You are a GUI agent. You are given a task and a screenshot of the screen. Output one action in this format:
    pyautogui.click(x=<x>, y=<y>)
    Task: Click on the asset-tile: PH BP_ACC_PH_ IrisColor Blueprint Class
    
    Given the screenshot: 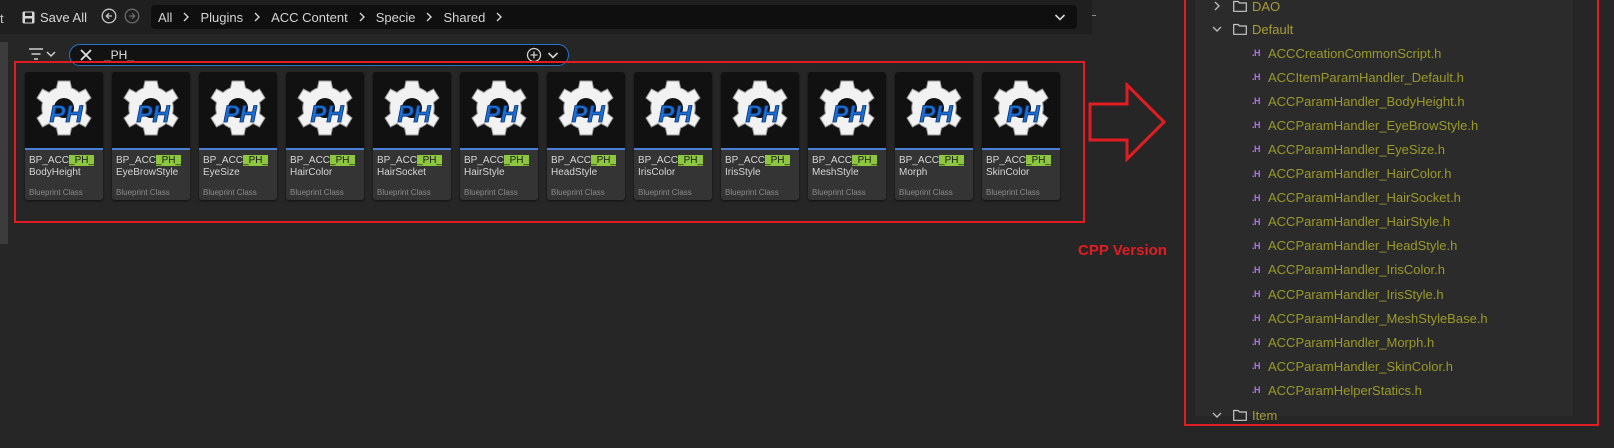 What is the action you would take?
    pyautogui.click(x=673, y=136)
    